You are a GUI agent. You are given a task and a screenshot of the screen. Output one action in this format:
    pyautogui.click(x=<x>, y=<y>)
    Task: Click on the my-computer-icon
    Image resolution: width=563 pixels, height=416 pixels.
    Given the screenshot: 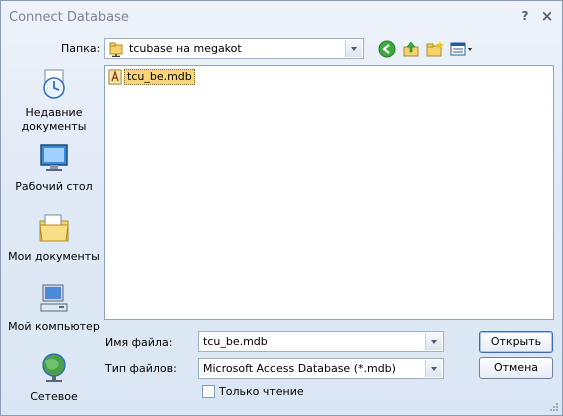 What is the action you would take?
    pyautogui.click(x=54, y=298)
    